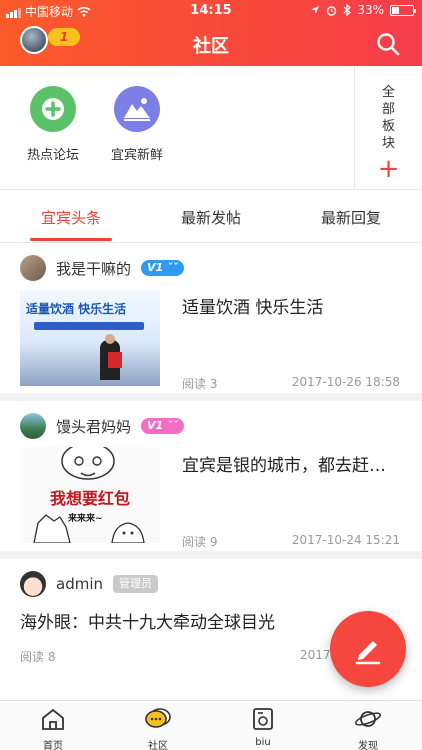  I want to click on role-badge: 管理员, so click(135, 584).